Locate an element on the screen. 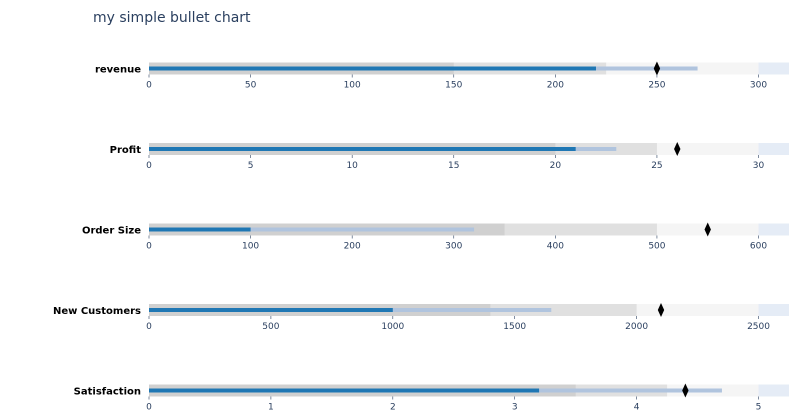 The width and height of the screenshot is (810, 414). tick-label: 10 is located at coordinates (352, 166).